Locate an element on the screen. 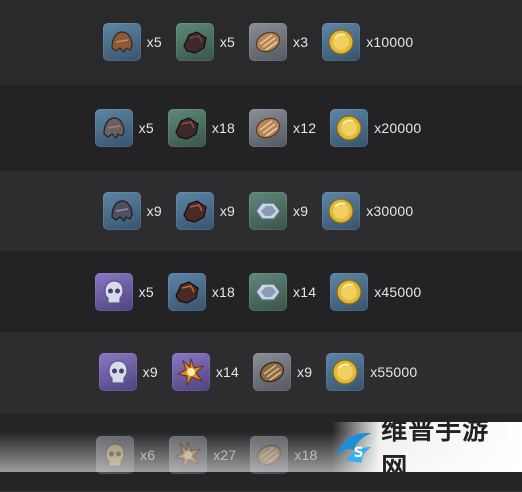  watermark-text: 维普手游网 is located at coordinates (435, 449).